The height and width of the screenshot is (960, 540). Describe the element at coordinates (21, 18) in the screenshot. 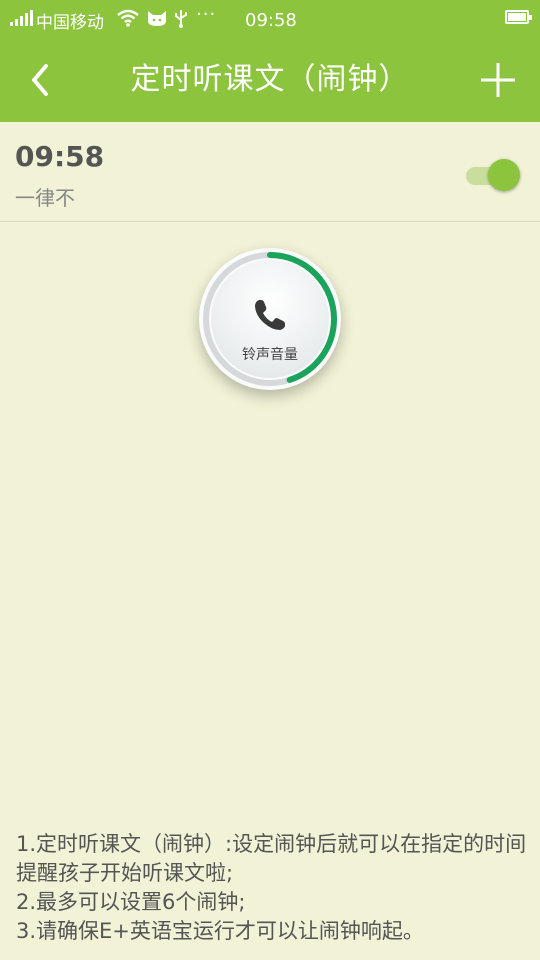

I see `signal-icon` at that location.